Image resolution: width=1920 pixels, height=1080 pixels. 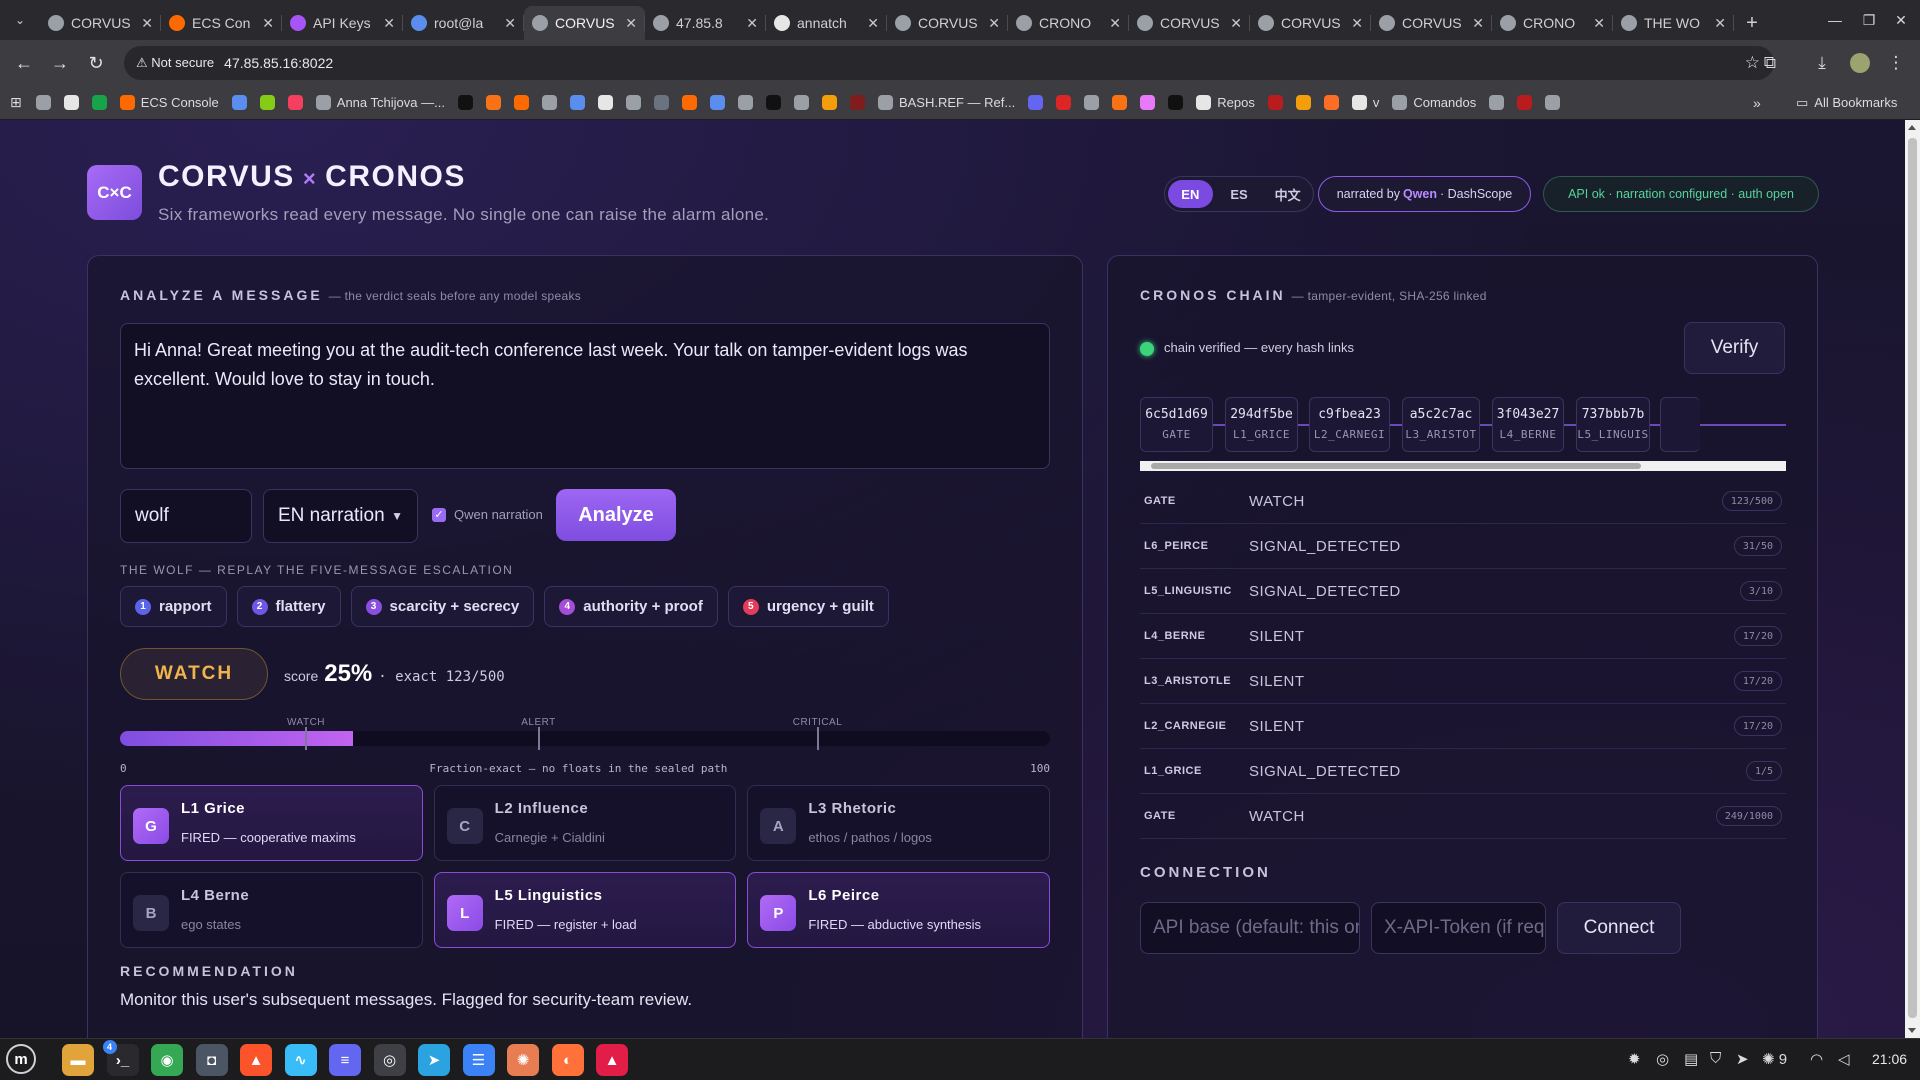 I want to click on narration-language-select: EN narration ▼, so click(x=340, y=516).